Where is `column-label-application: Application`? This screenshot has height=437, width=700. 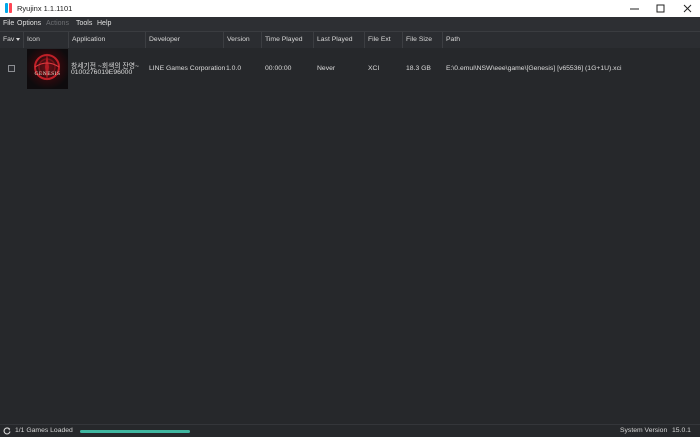 column-label-application: Application is located at coordinates (89, 39).